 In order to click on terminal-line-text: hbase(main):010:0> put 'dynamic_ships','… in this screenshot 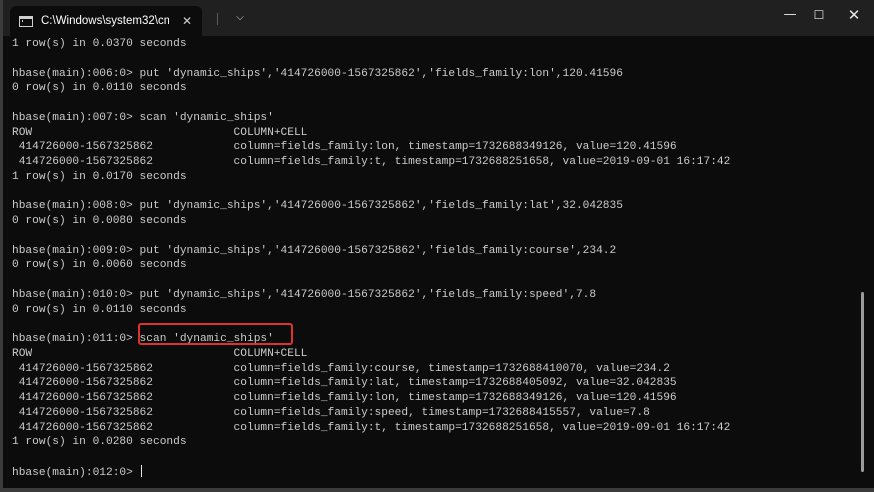, I will do `click(304, 294)`.